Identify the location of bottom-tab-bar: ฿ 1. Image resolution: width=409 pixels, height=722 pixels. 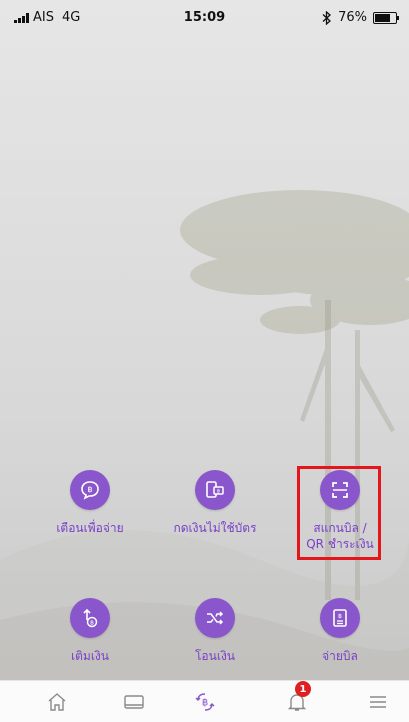
(204, 701).